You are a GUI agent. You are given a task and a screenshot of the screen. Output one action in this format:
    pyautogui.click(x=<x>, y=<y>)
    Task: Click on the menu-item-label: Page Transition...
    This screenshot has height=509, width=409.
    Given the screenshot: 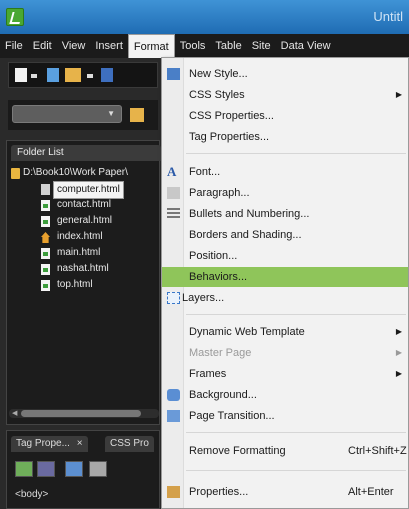 What is the action you would take?
    pyautogui.click(x=232, y=416)
    